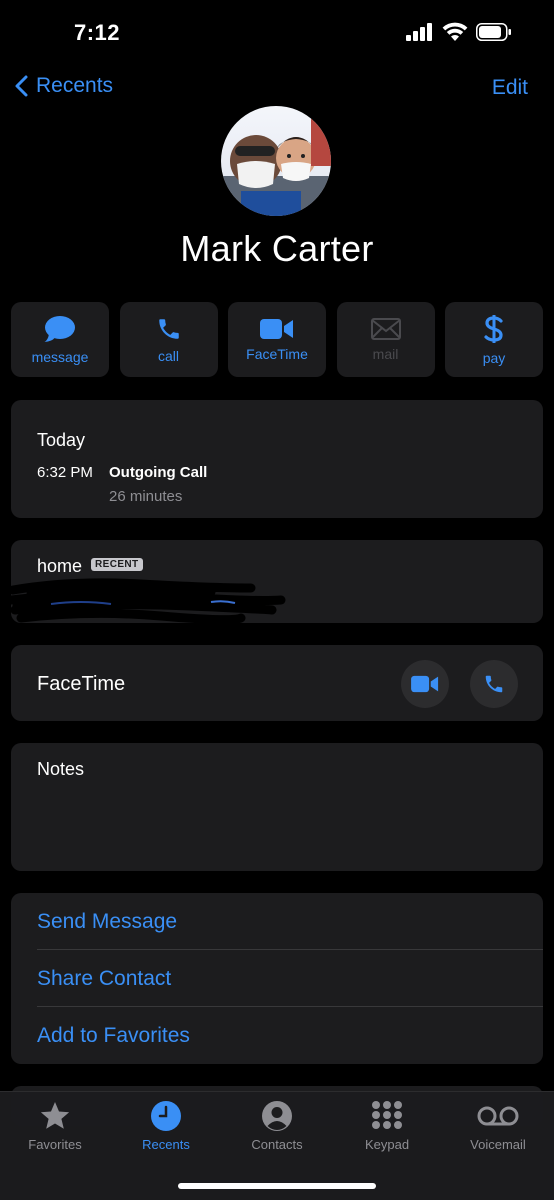 Image resolution: width=554 pixels, height=1200 pixels. I want to click on star-icon, so click(55, 1115).